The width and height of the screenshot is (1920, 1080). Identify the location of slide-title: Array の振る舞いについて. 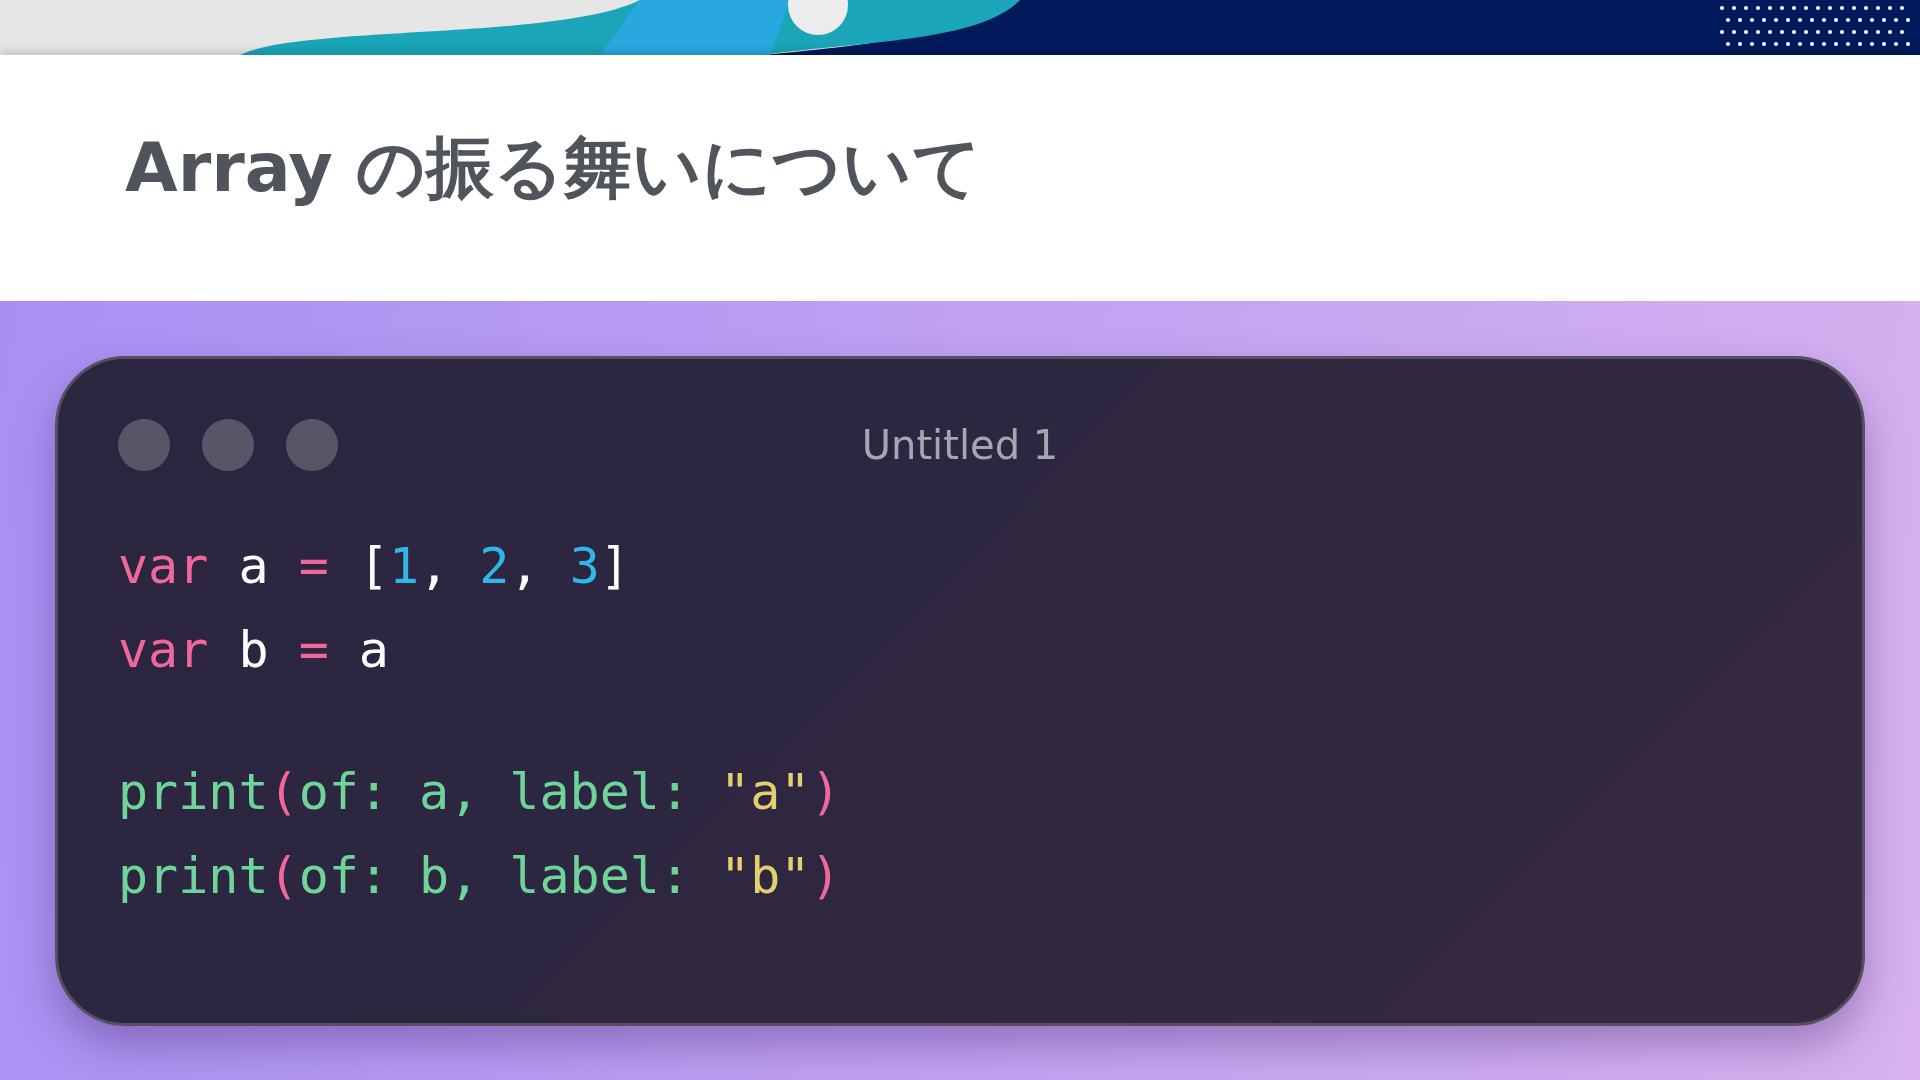
(554, 167).